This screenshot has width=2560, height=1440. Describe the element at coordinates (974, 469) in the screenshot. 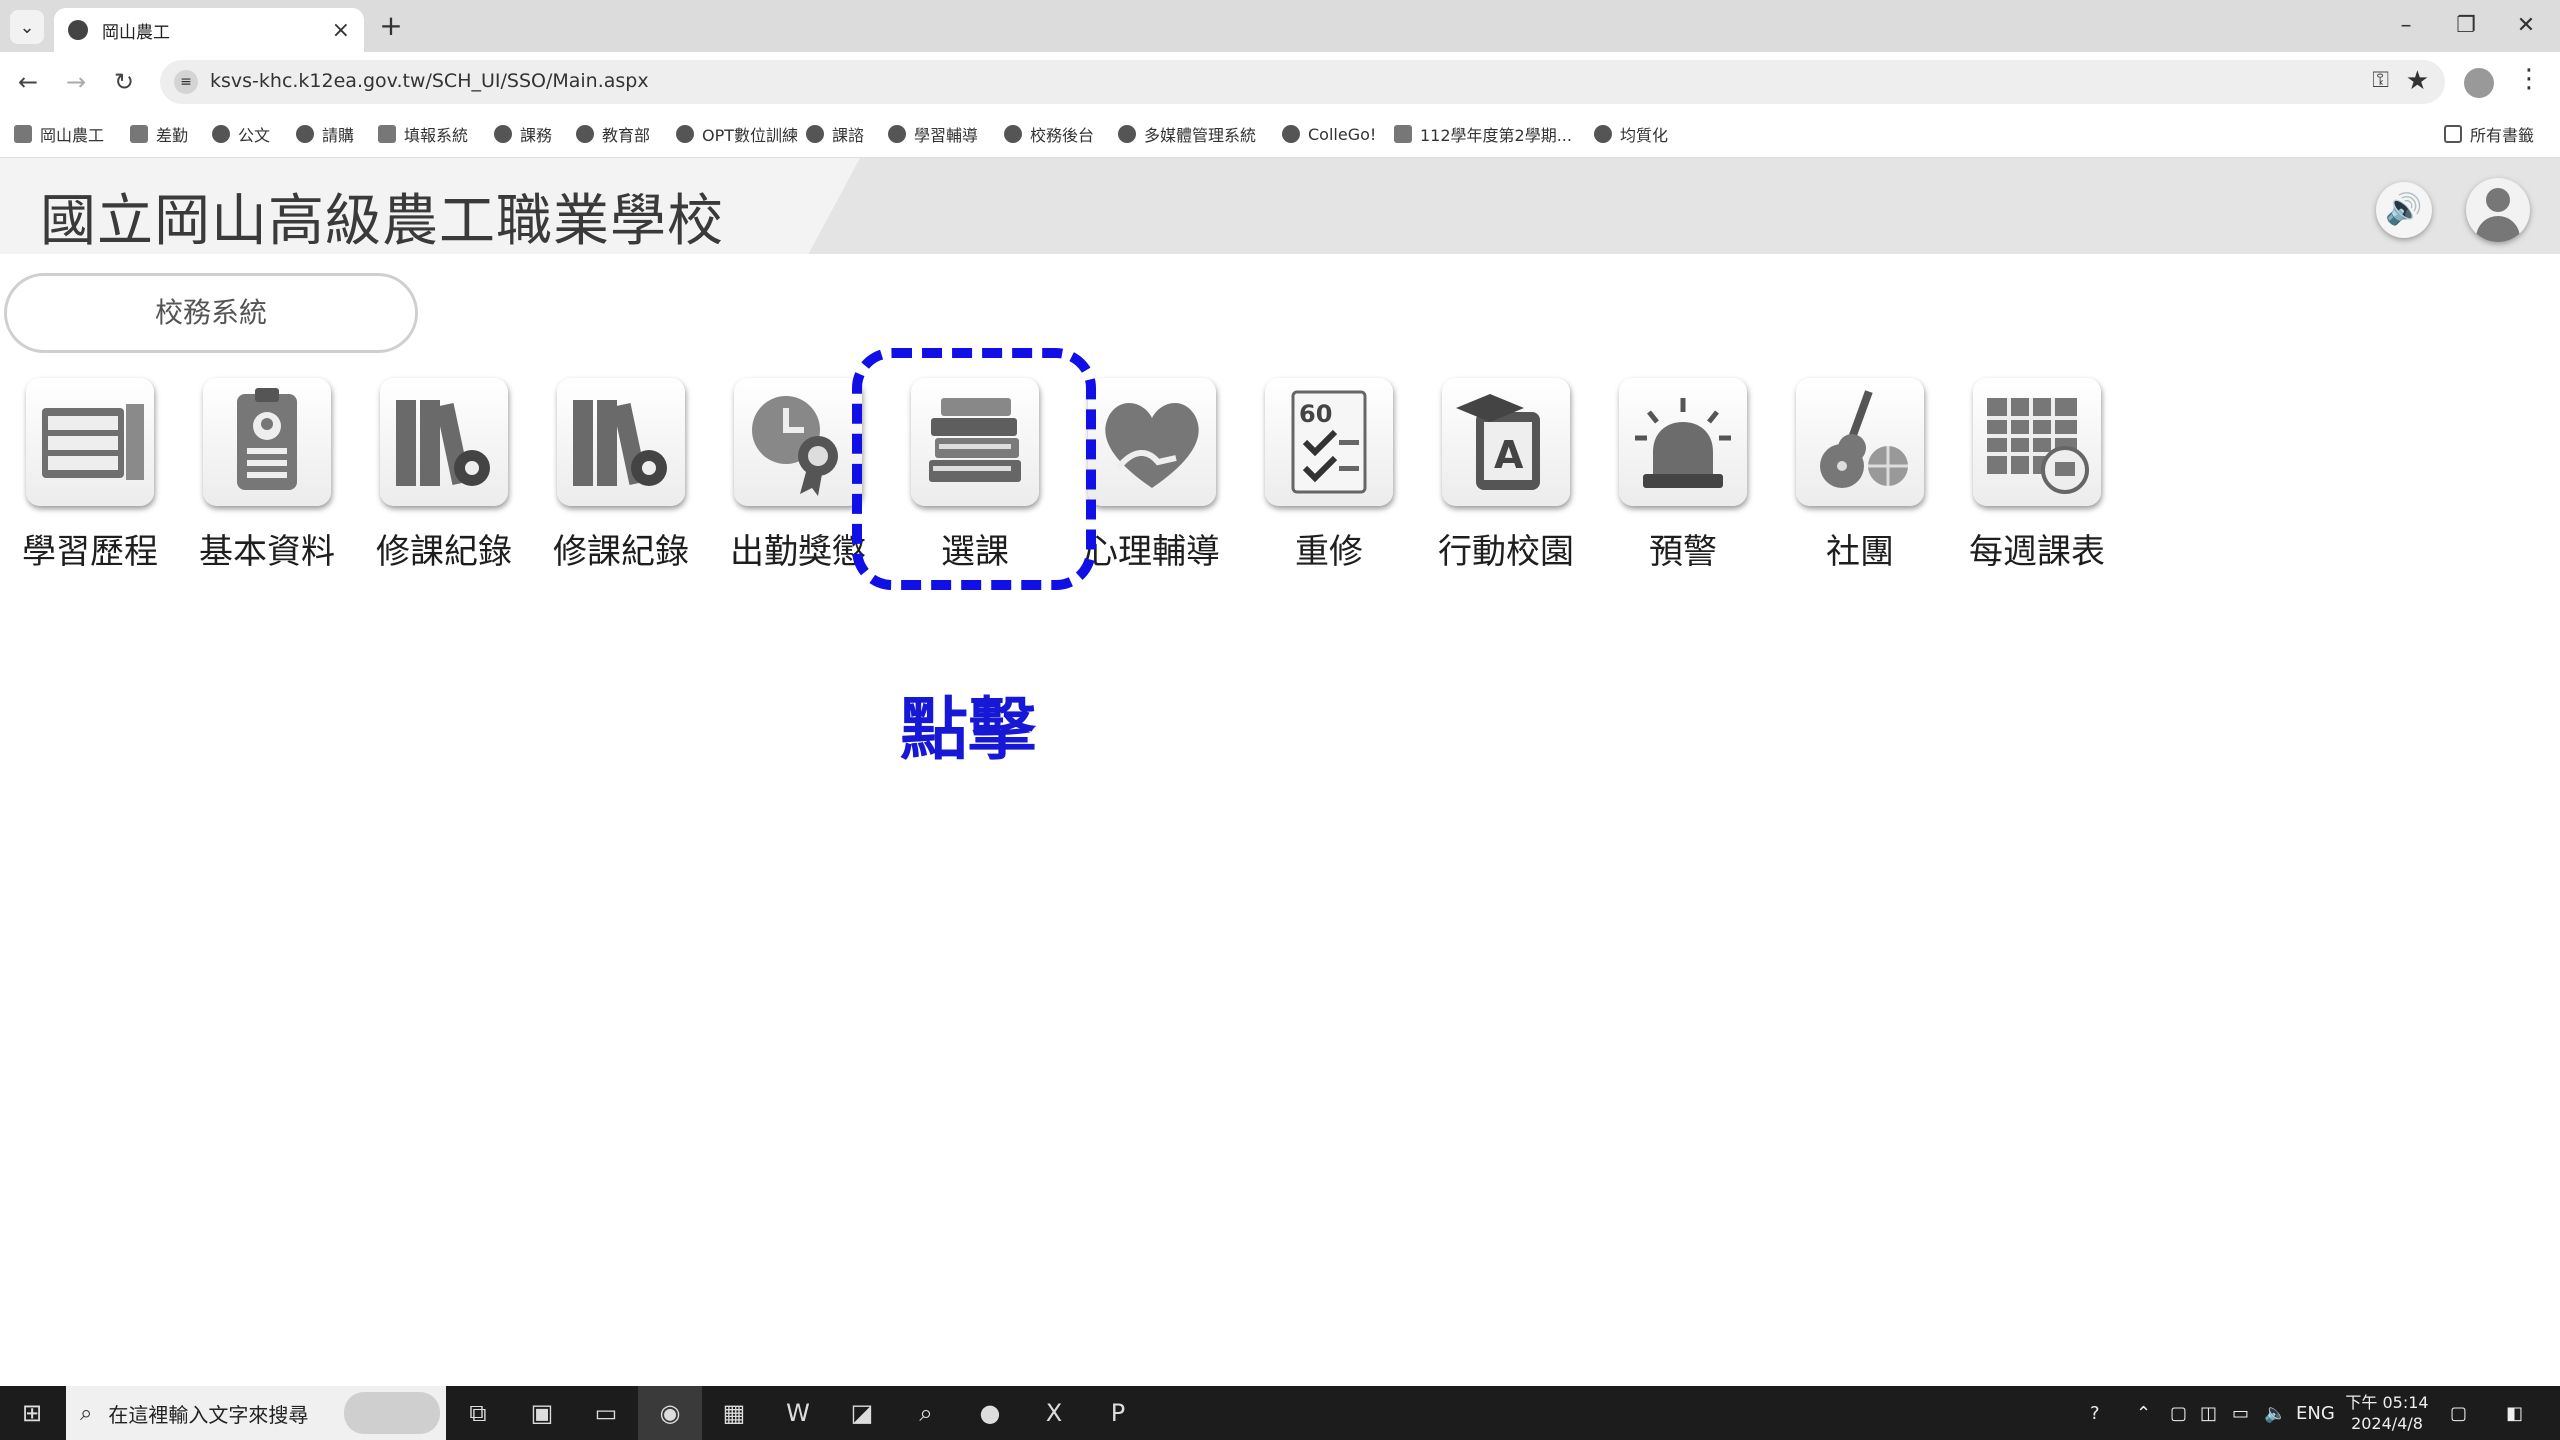

I see `highlight-dashed-box` at that location.